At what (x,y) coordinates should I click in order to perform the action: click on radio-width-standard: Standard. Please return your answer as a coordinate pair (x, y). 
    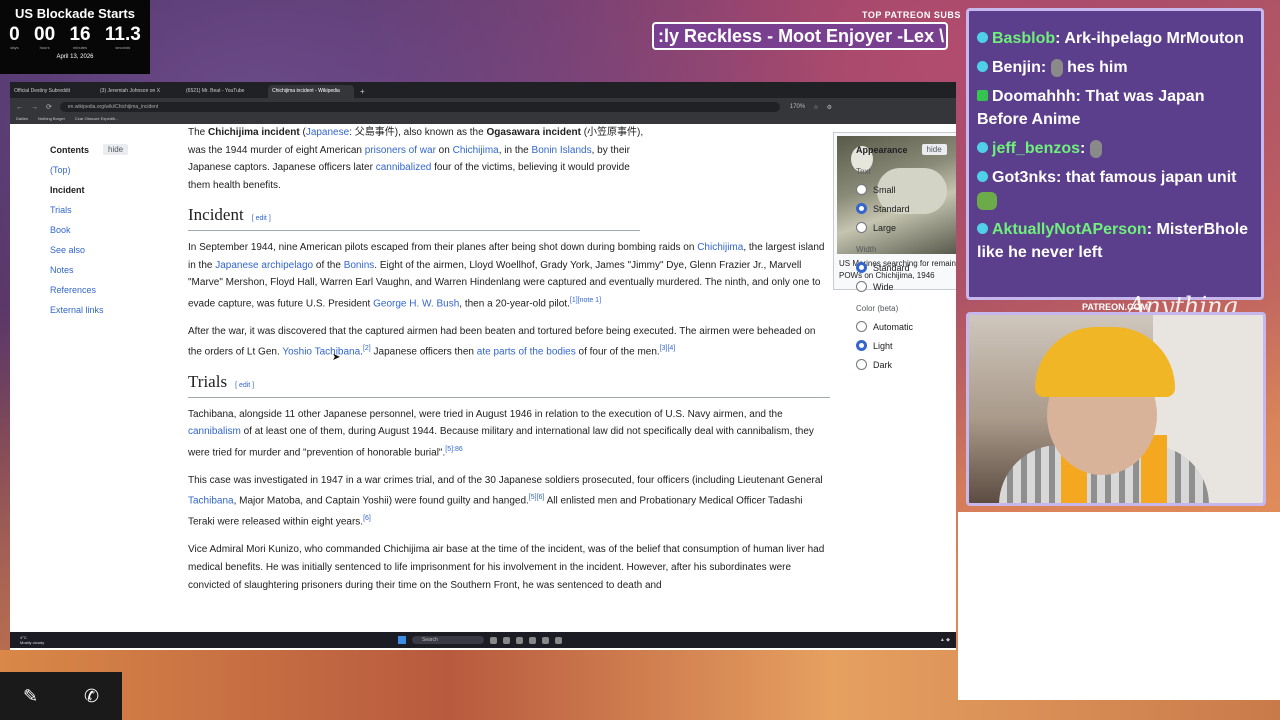
    Looking at the image, I should click on (906, 267).